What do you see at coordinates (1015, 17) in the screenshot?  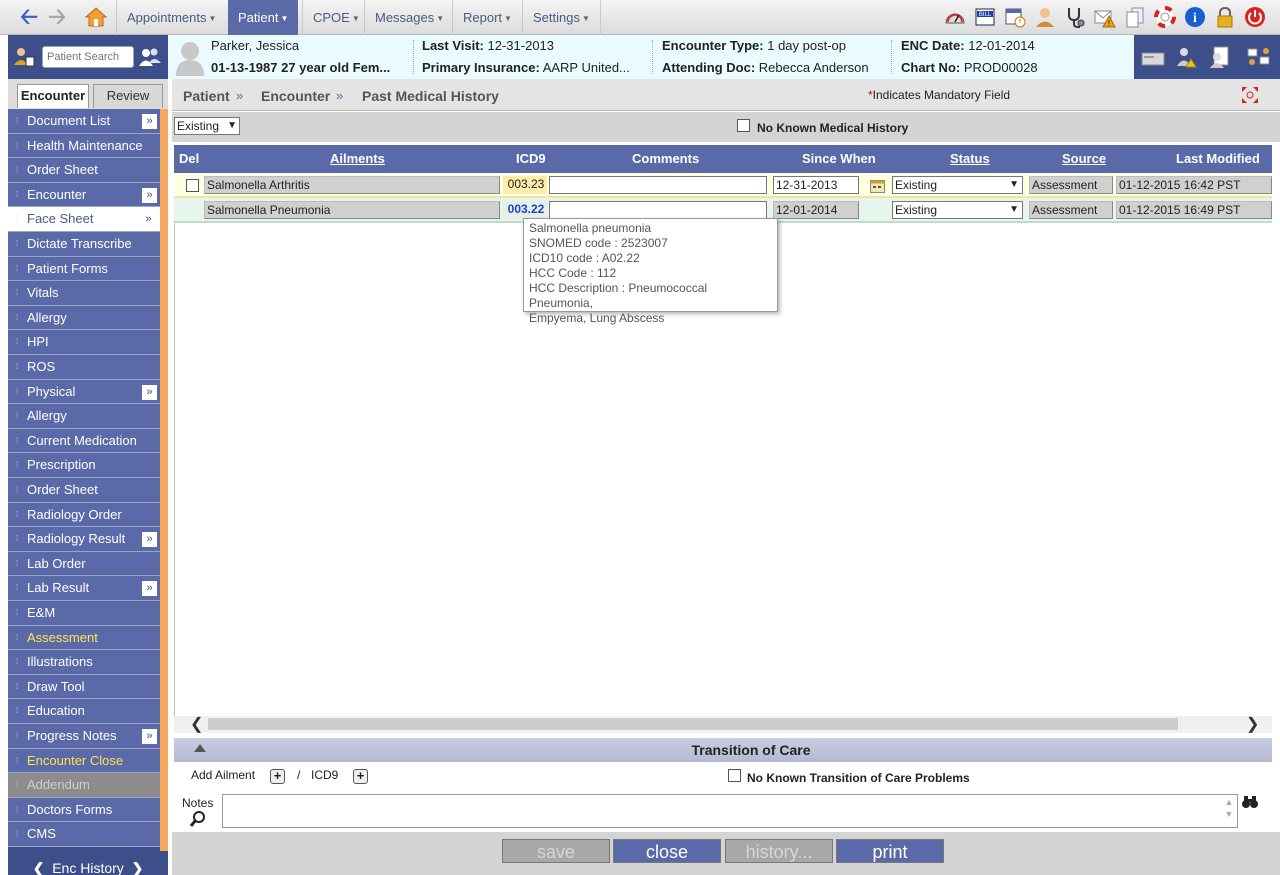 I see `calendar-clock-icon` at bounding box center [1015, 17].